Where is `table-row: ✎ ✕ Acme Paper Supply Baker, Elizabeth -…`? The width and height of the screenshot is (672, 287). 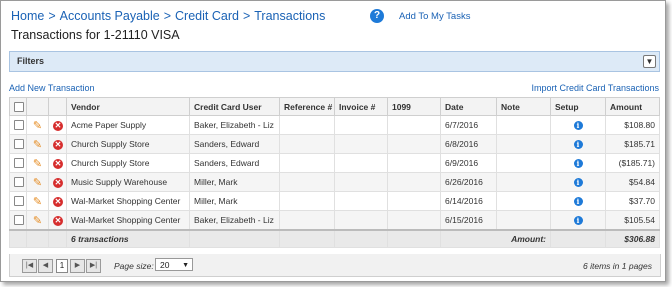 table-row: ✎ ✕ Acme Paper Supply Baker, Elizabeth -… is located at coordinates (334, 125).